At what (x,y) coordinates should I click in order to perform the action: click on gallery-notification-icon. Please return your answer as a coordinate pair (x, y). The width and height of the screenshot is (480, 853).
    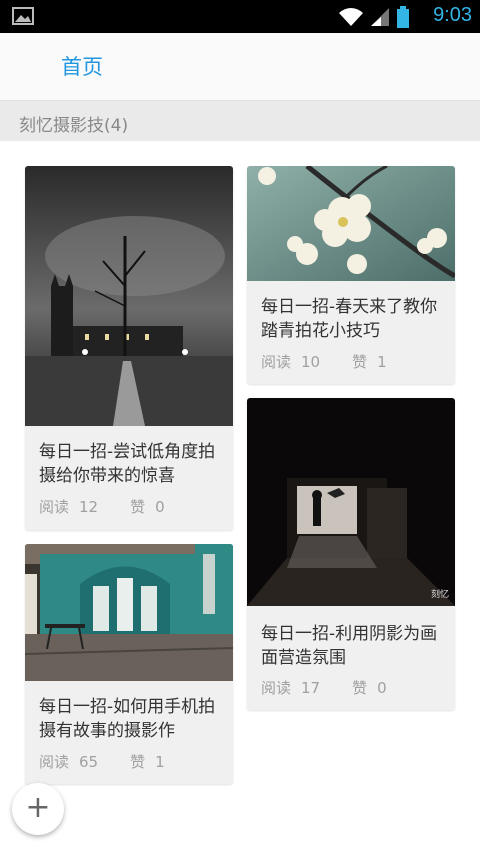
    Looking at the image, I should click on (23, 16).